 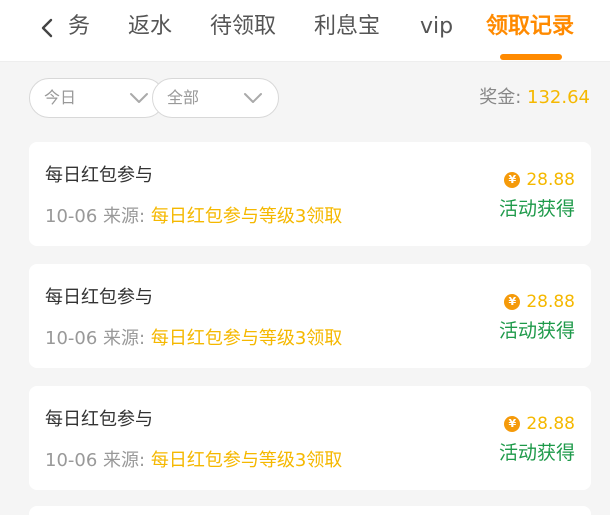 I want to click on type-filter-select: 全部, so click(x=215, y=98).